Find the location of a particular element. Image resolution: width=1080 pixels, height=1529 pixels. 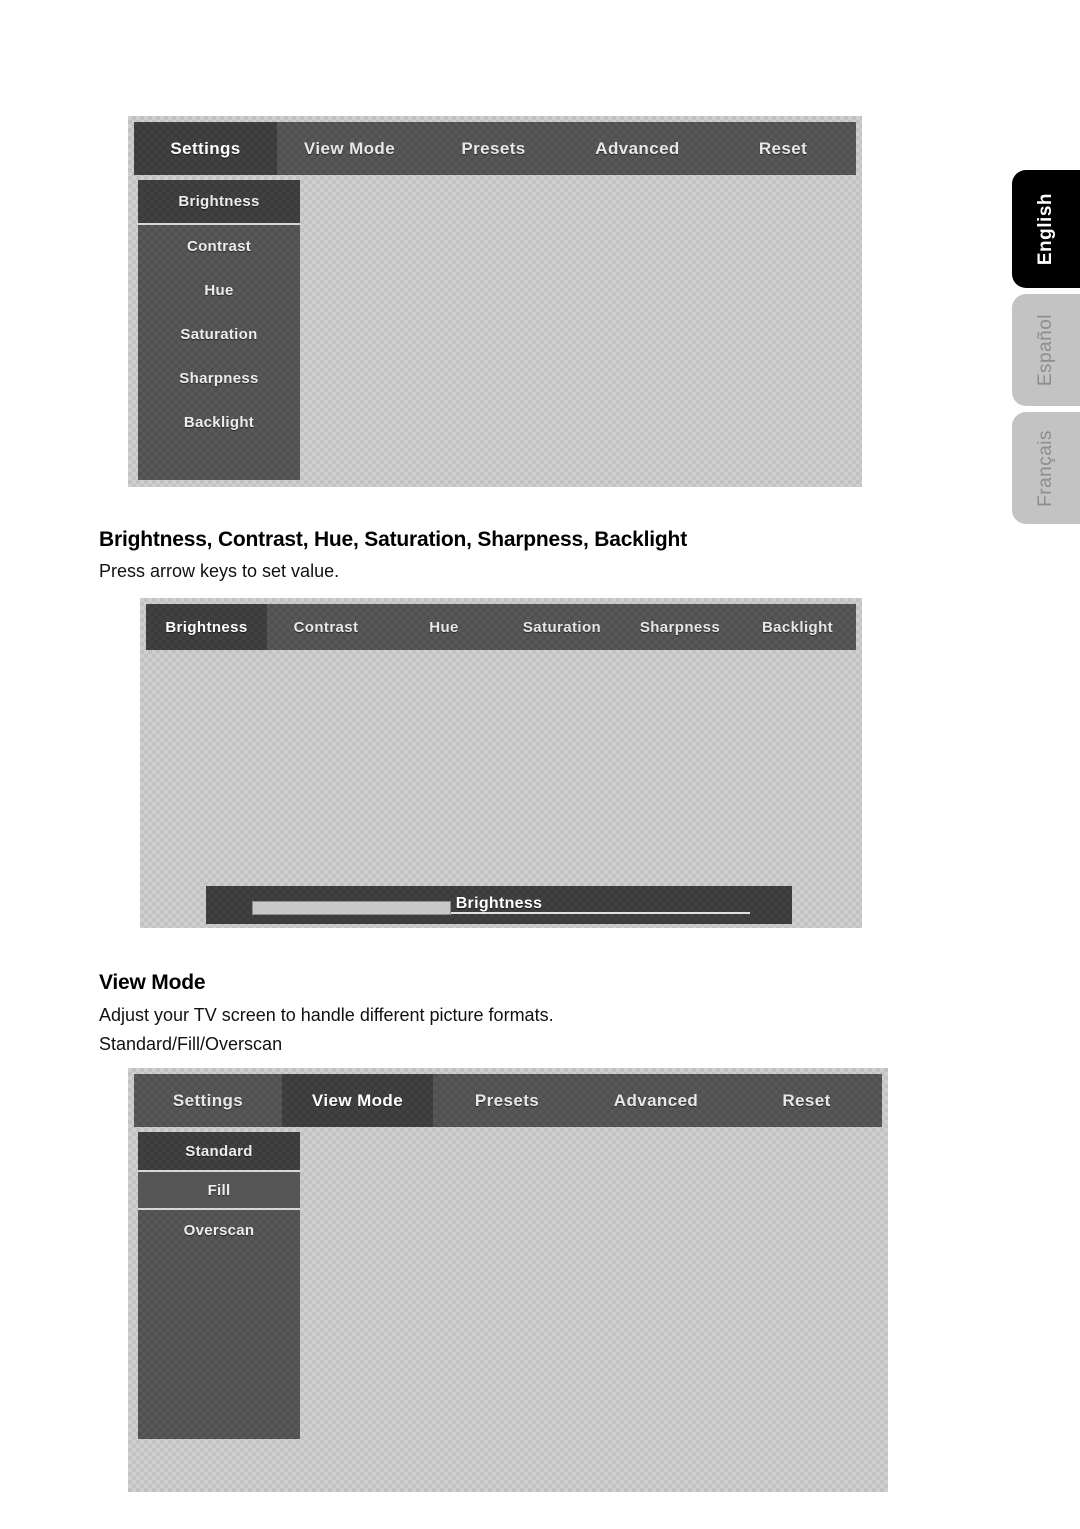

brightness-slider-fill is located at coordinates (352, 908).